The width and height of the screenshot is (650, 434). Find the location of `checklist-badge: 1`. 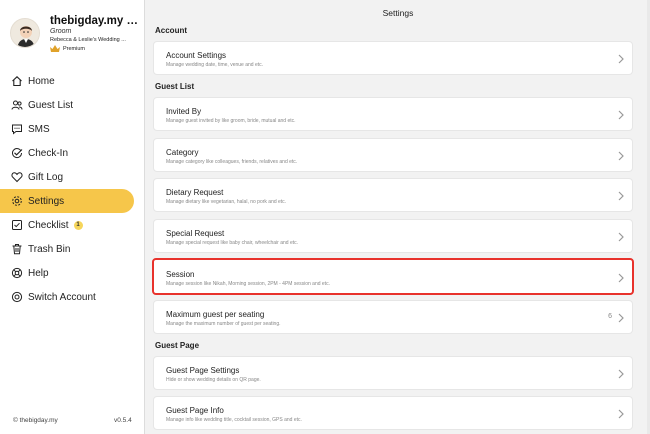

checklist-badge: 1 is located at coordinates (78, 225).